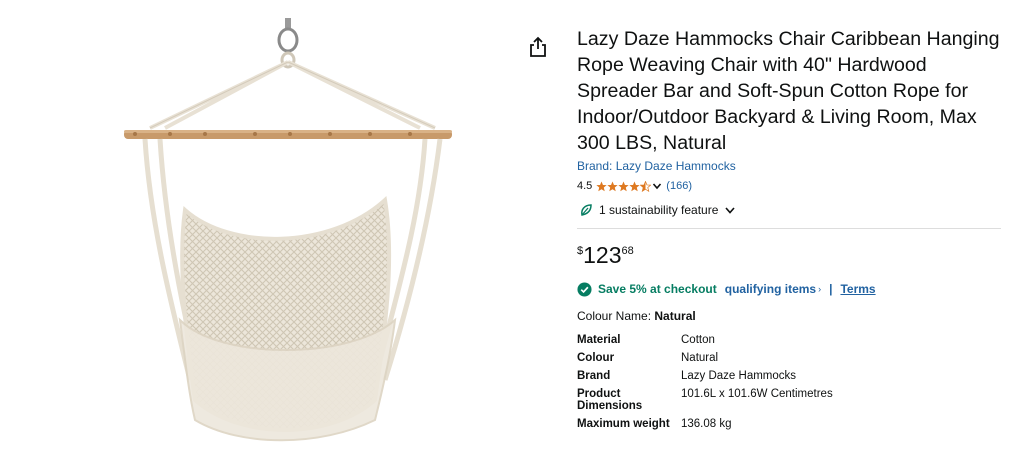 The width and height of the screenshot is (1024, 452). What do you see at coordinates (820, 289) in the screenshot?
I see `chevron-right-icon: ›` at bounding box center [820, 289].